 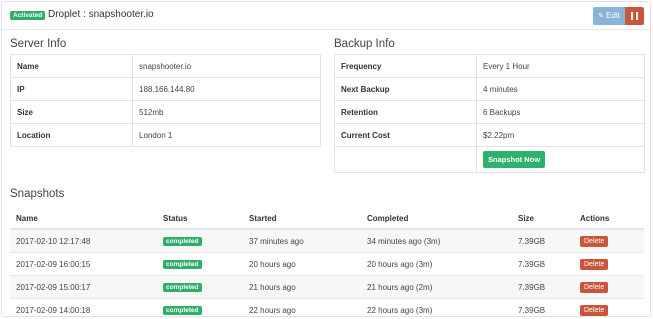 What do you see at coordinates (514, 159) in the screenshot?
I see `snapshot-now-button: Snapshot Now` at bounding box center [514, 159].